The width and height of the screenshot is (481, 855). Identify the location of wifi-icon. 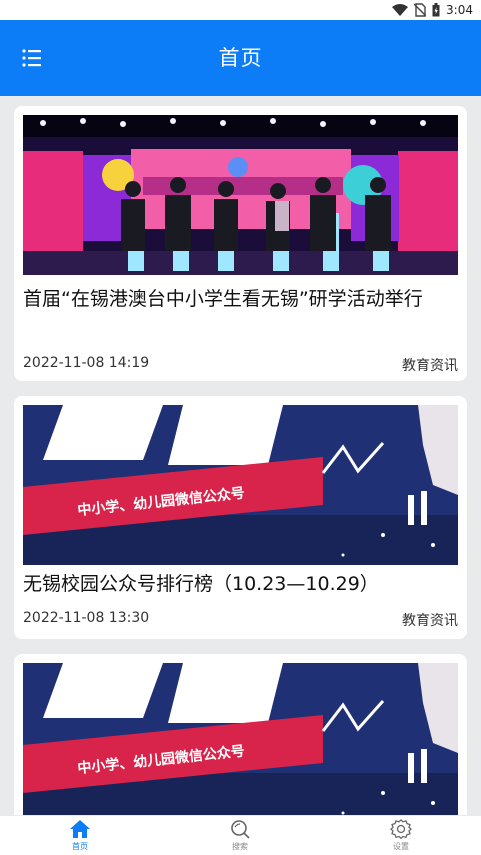
(400, 10).